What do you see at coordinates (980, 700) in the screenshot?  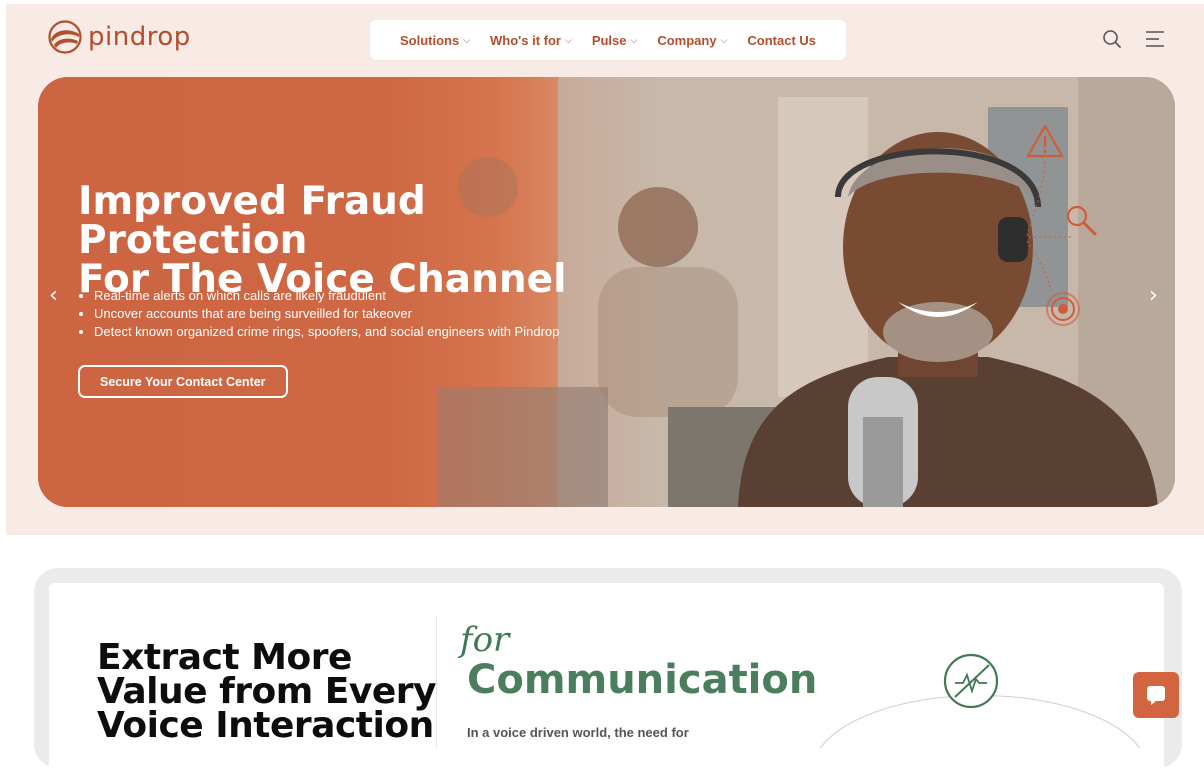 I see `orbit-graphic` at bounding box center [980, 700].